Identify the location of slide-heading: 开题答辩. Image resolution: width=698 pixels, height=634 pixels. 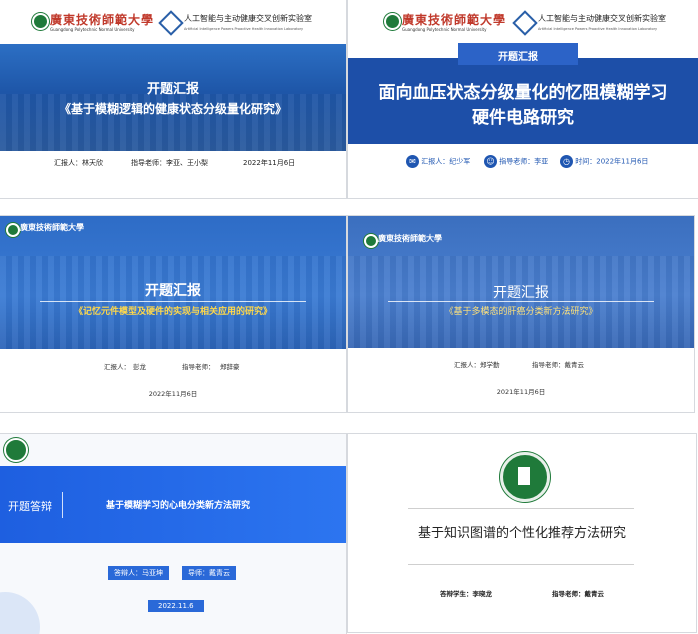
(30, 506).